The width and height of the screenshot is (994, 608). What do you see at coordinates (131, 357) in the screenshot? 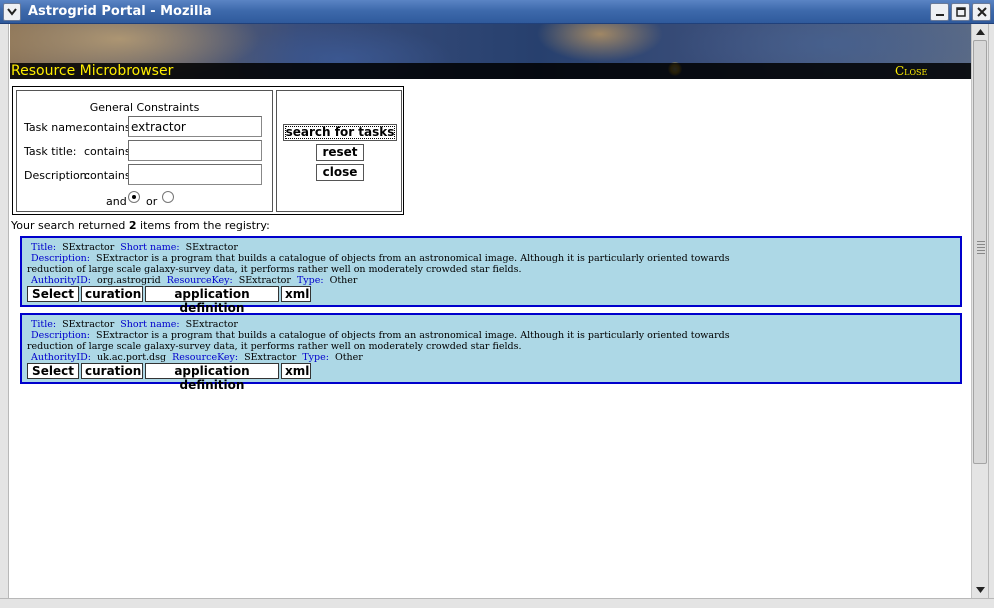
I see `result-authority-id: uk.ac.port.dsg` at bounding box center [131, 357].